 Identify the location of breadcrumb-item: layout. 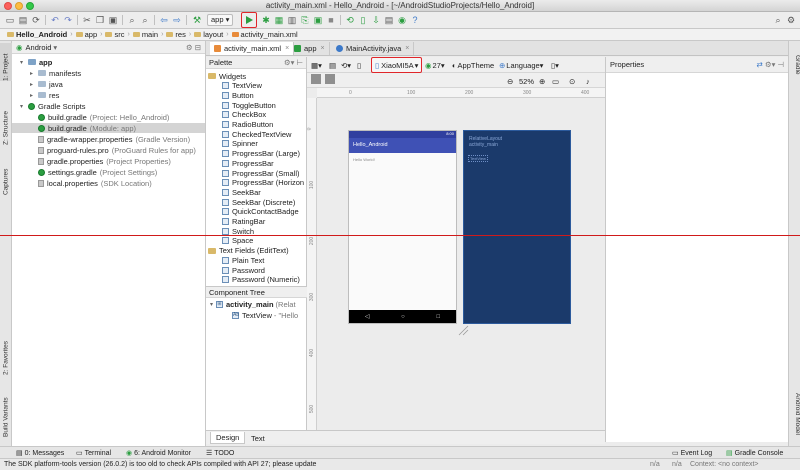
(208, 34).